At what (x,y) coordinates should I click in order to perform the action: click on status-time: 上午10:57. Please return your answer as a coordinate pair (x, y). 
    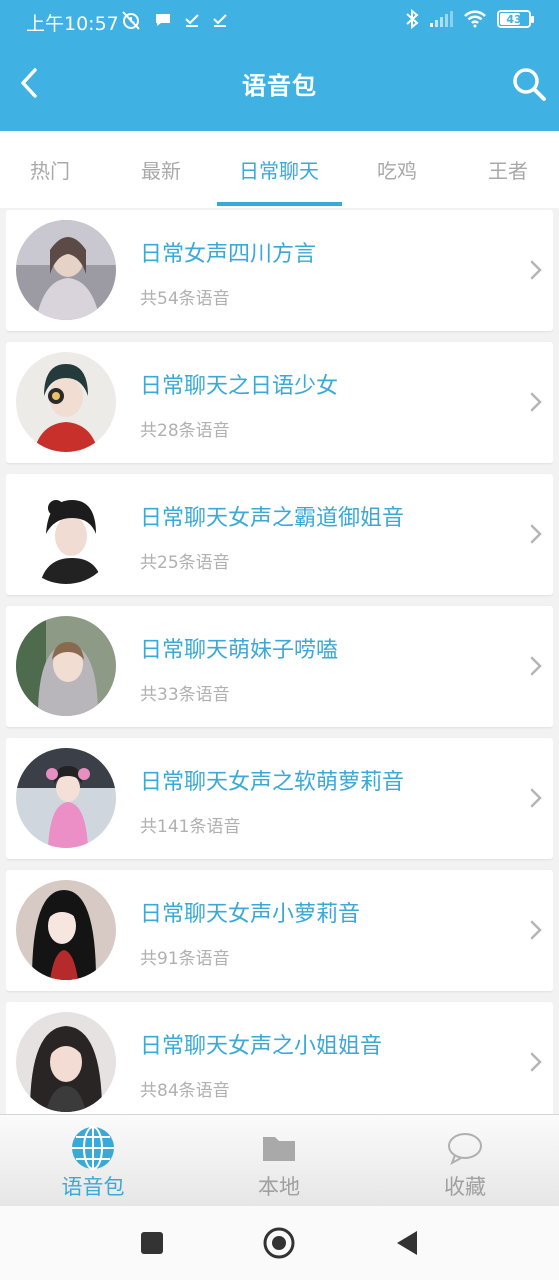
    Looking at the image, I should click on (72, 24).